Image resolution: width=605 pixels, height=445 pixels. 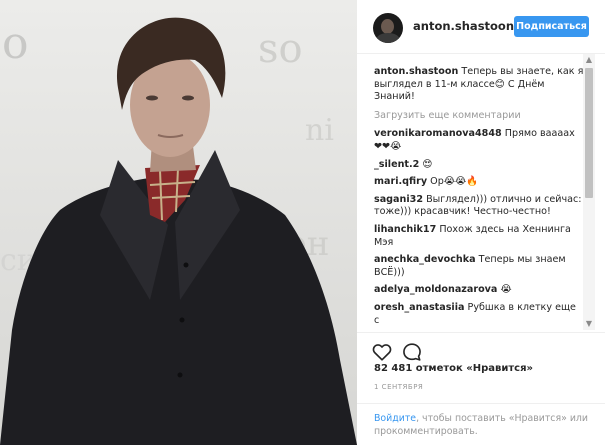 I want to click on comment-username: lihanchik17, so click(x=405, y=229).